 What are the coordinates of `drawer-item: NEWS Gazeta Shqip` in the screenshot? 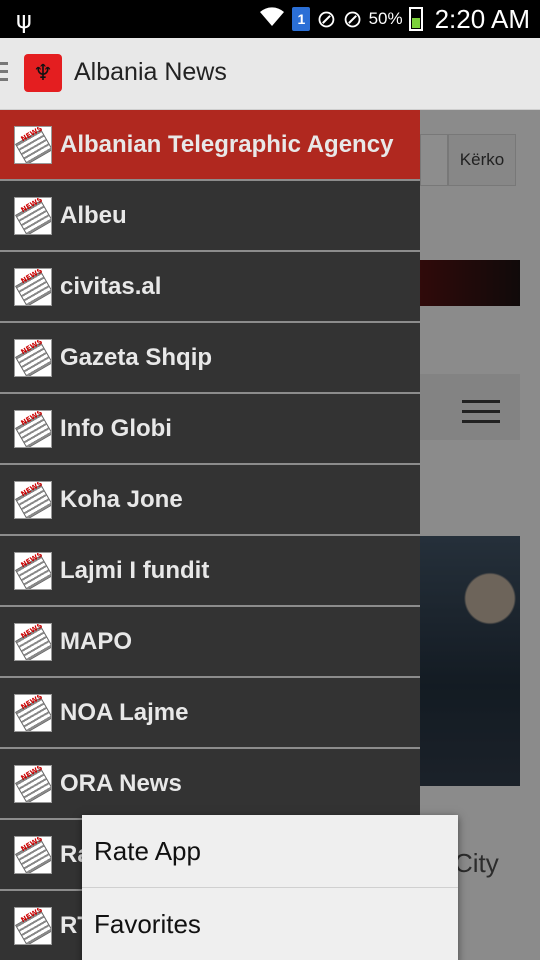 It's located at (210, 358).